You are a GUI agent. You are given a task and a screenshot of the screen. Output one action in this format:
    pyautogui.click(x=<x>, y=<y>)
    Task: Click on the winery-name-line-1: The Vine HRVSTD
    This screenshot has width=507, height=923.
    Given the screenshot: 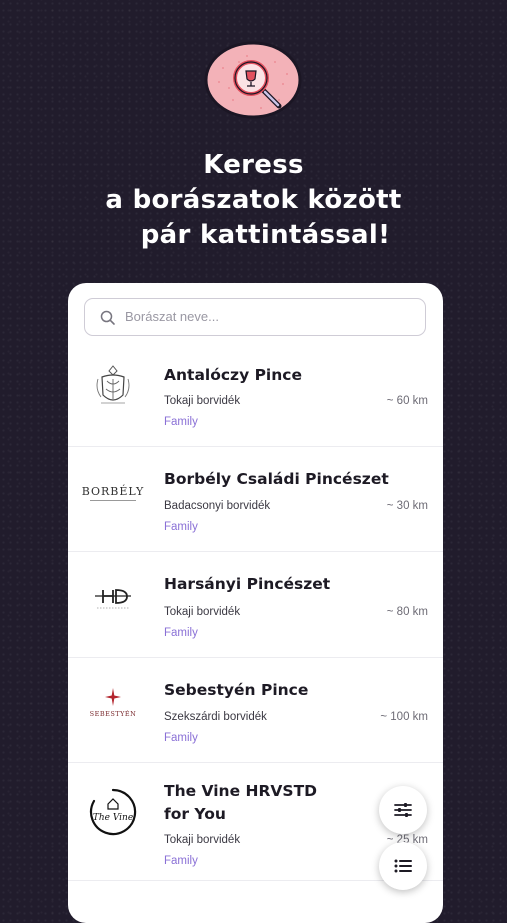 What is the action you would take?
    pyautogui.click(x=241, y=791)
    